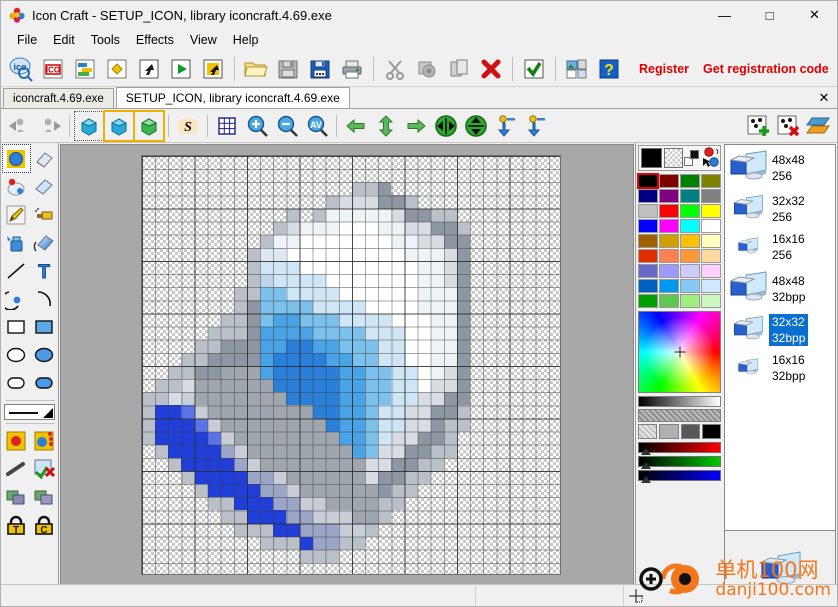 The image size is (838, 607). I want to click on green-slider-knob, so click(646, 465).